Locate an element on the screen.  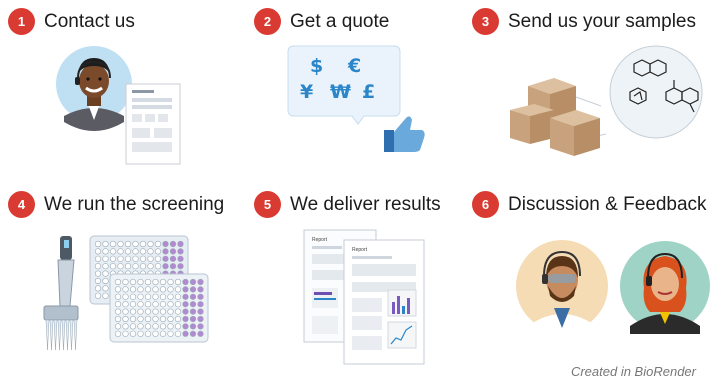
report-documents-illustration: Report Report is located at coordinates (364, 297).